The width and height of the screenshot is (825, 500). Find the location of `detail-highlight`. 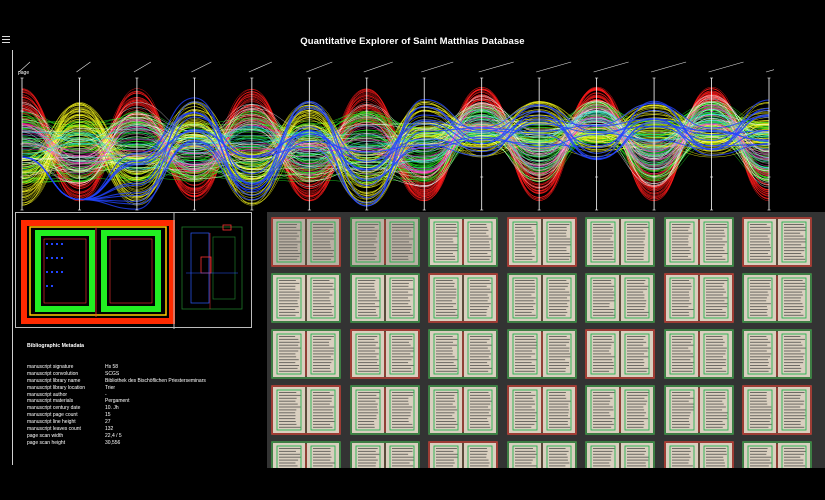

detail-highlight is located at coordinates (227, 227).